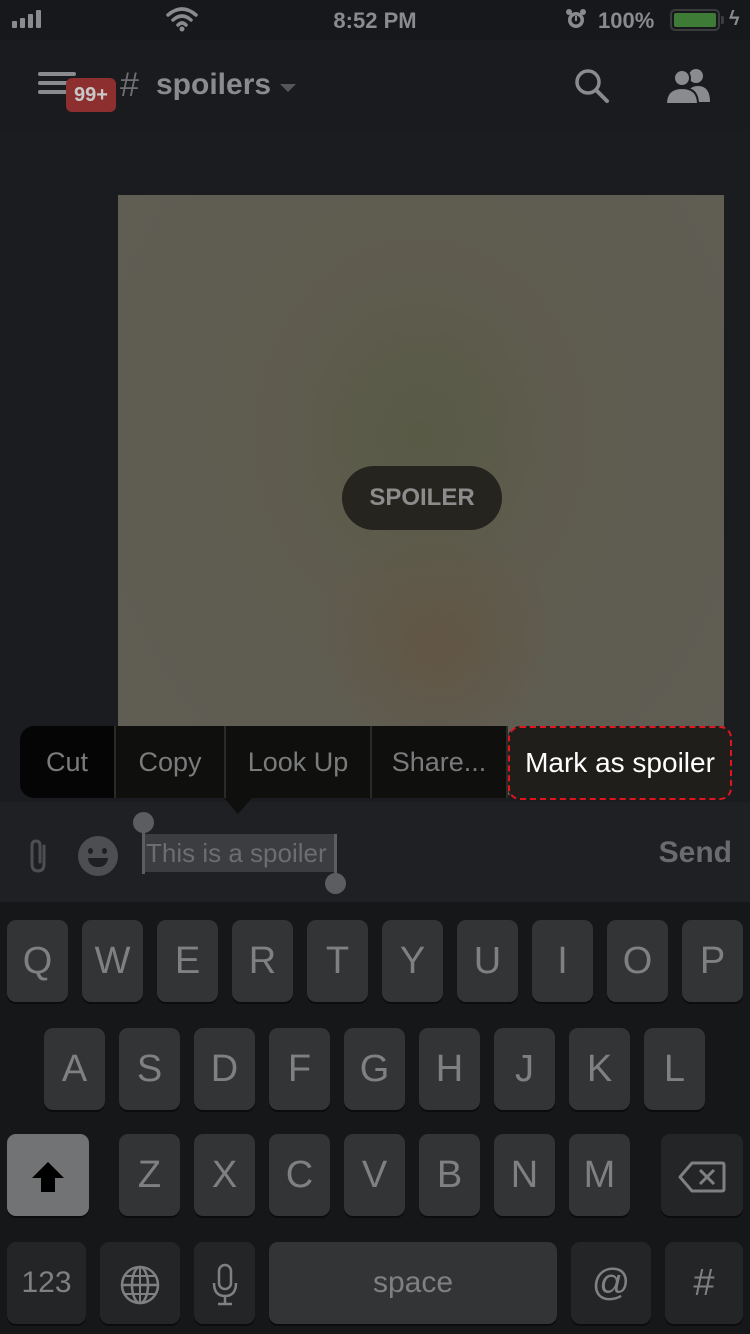 The width and height of the screenshot is (750, 1334). I want to click on key-a: A, so click(74, 1069).